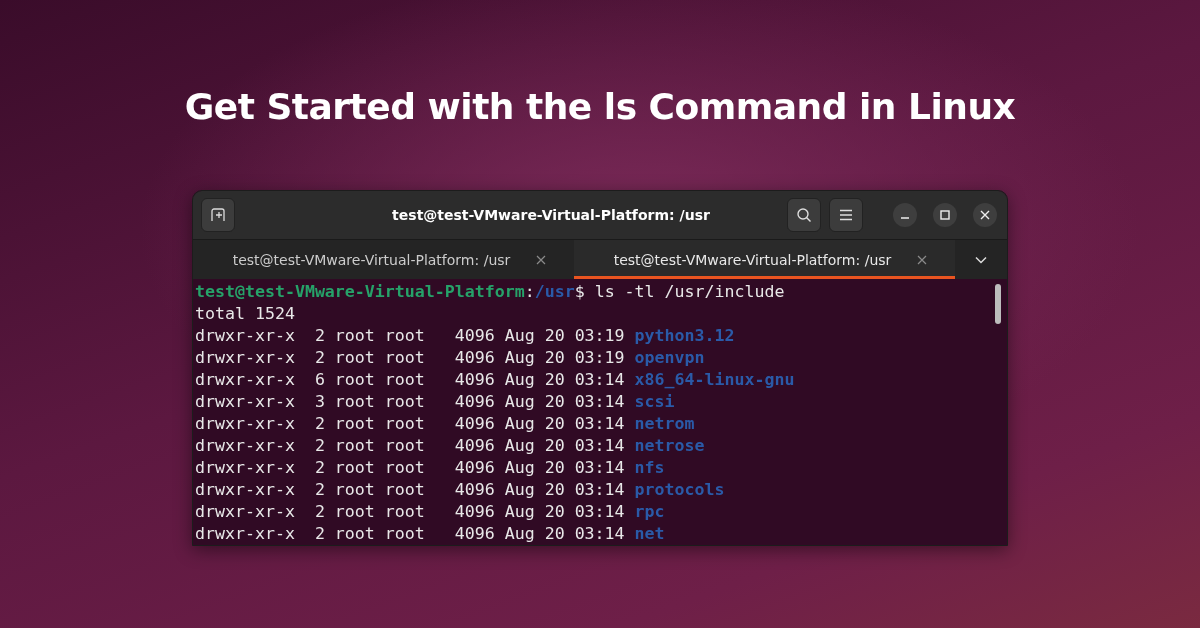 This screenshot has width=1200, height=628. Describe the element at coordinates (245, 314) in the screenshot. I see `output-text: total 1524` at that location.